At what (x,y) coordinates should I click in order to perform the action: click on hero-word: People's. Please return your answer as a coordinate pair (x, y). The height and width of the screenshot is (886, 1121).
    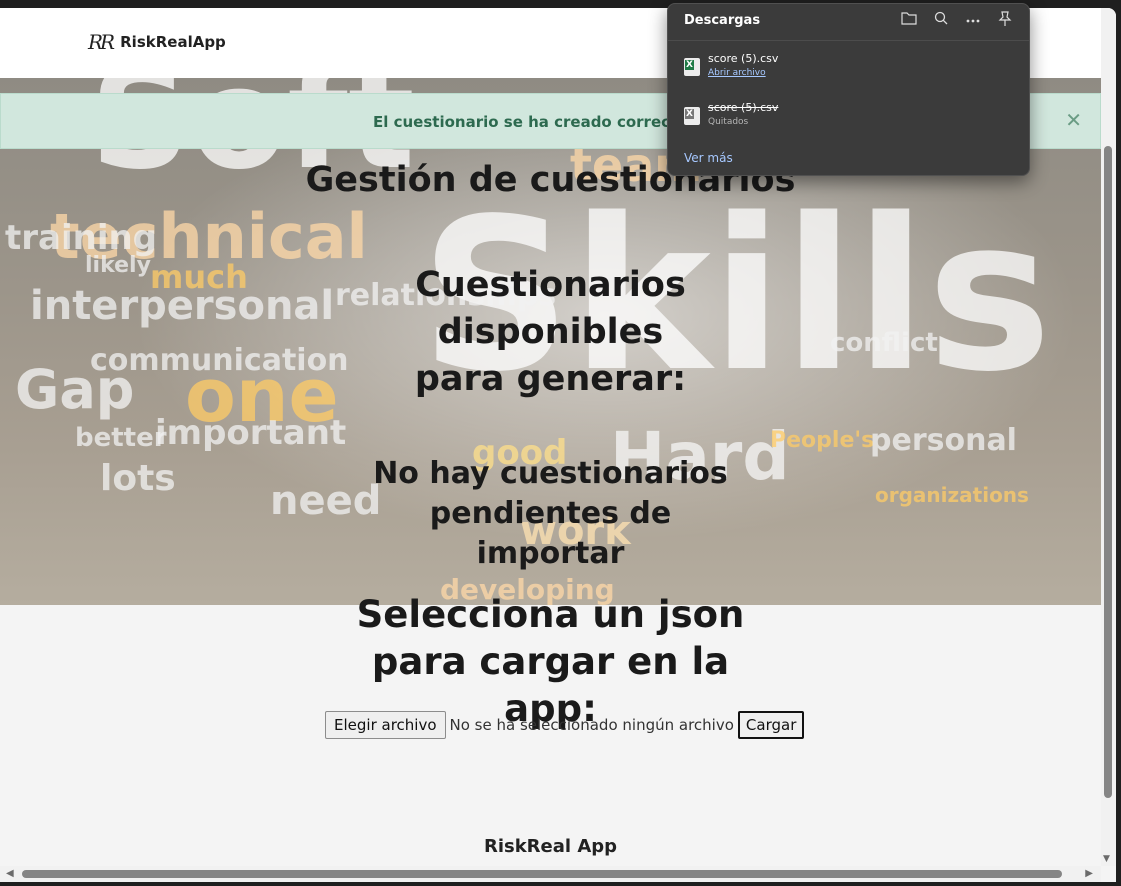
    Looking at the image, I should click on (822, 440).